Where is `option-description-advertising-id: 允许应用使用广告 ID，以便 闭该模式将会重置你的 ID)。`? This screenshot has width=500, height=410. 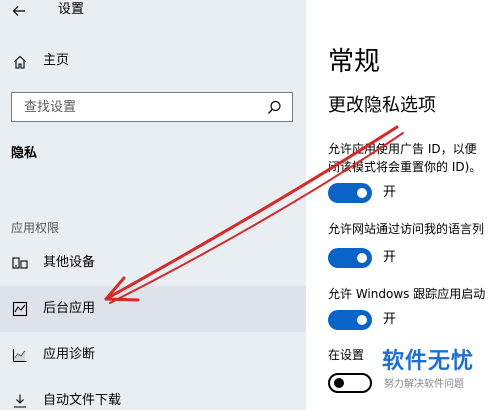
option-description-advertising-id: 允许应用使用广告 ID，以便 闭该模式将会重置你的 ID)。 is located at coordinates (414, 158).